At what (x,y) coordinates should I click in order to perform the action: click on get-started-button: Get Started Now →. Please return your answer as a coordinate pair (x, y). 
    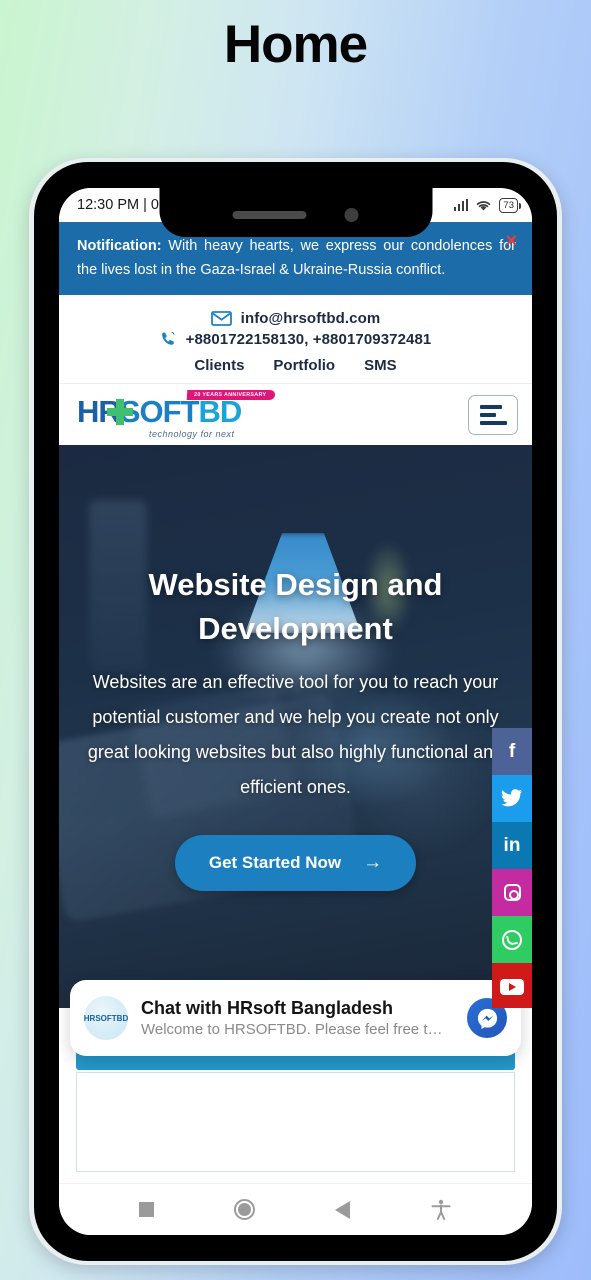
    Looking at the image, I should click on (295, 863).